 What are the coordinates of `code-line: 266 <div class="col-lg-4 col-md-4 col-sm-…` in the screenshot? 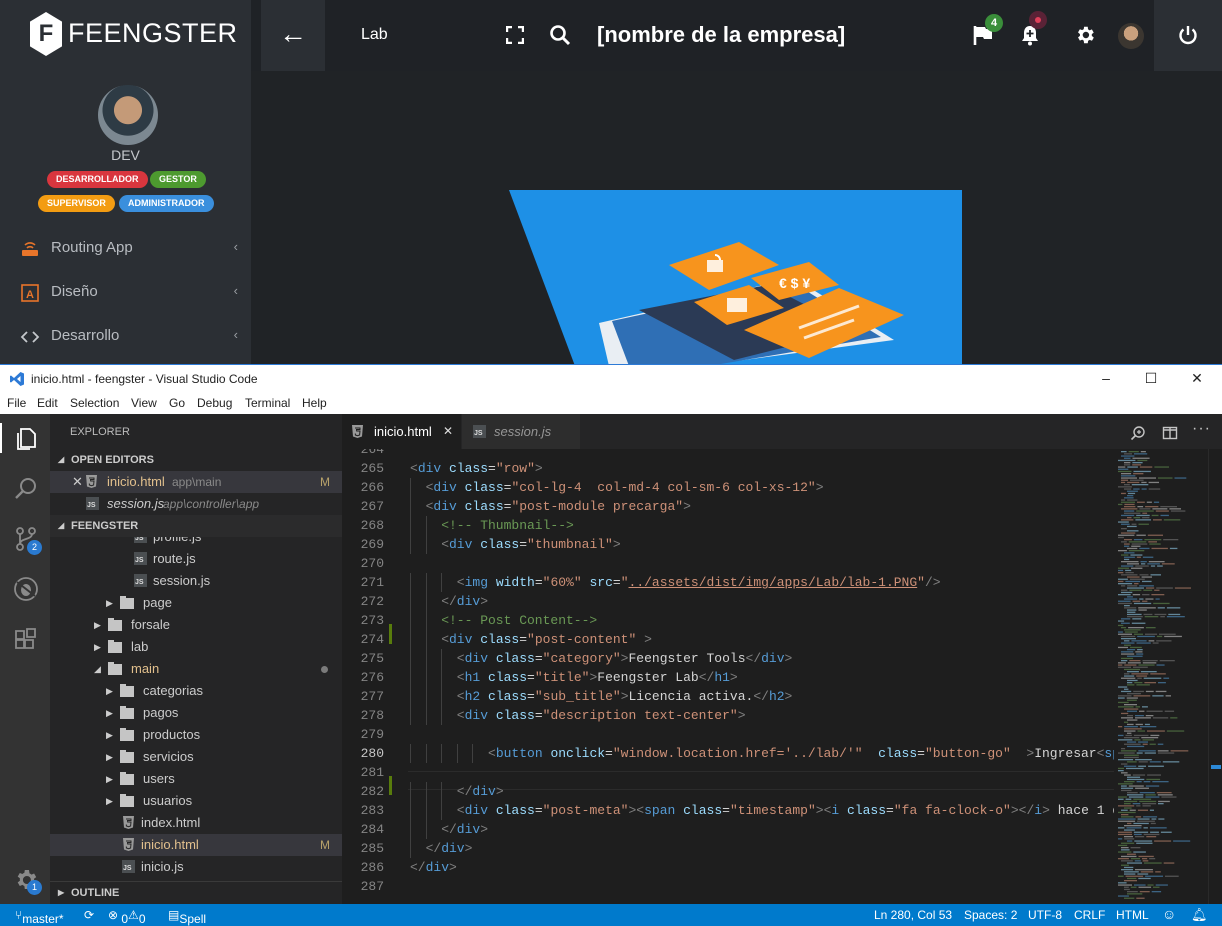 It's located at (728, 487).